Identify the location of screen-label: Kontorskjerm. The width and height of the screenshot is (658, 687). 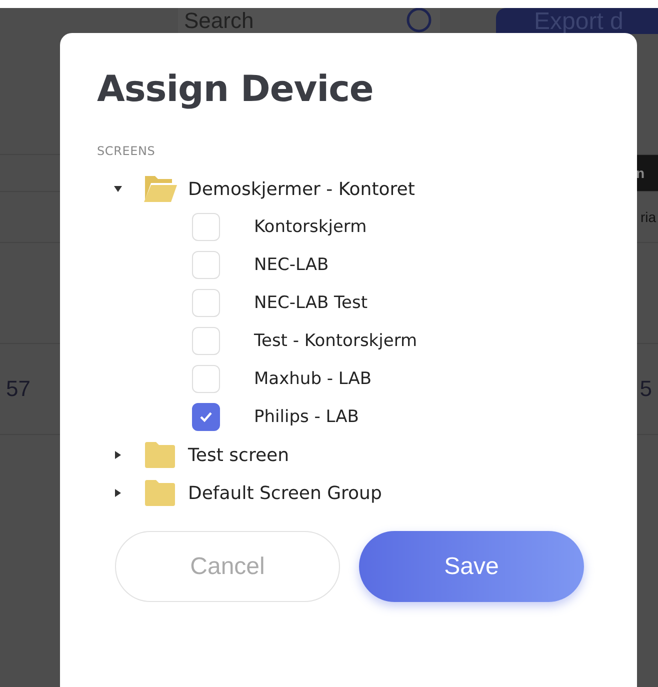
(310, 227).